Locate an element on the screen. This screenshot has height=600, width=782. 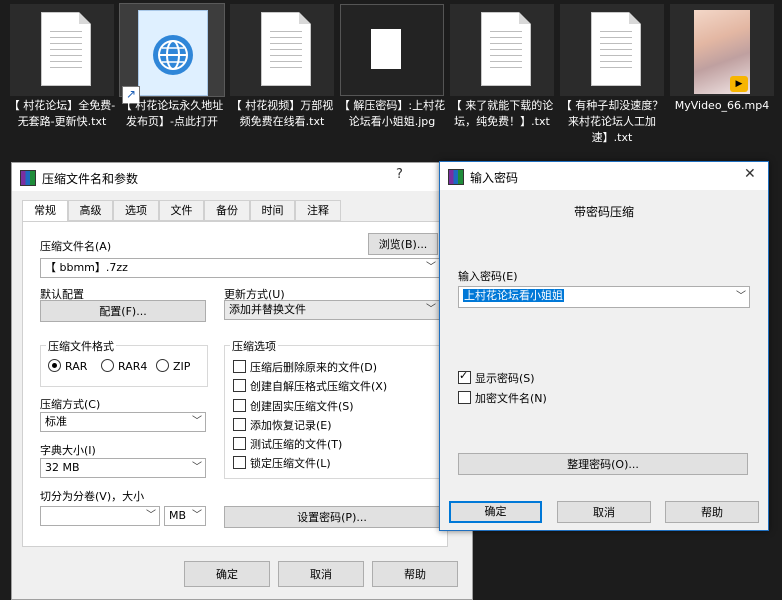
file-tile: ▶ MyVideo_66.mp4 is located at coordinates (722, 80).